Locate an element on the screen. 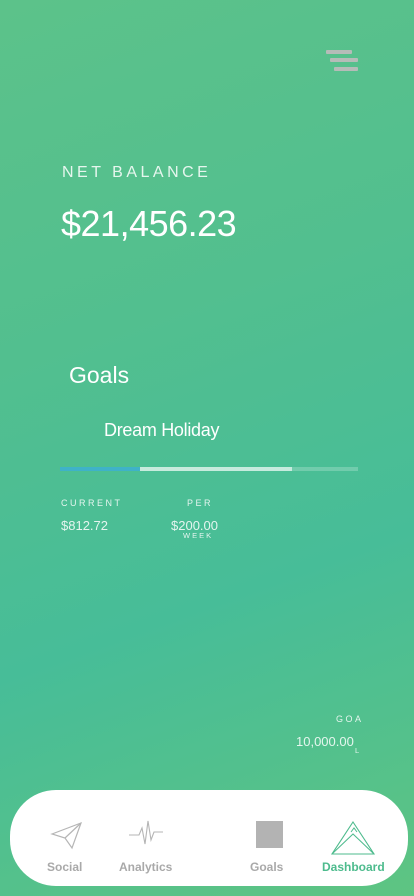  goal-name: Dream Holiday is located at coordinates (161, 430).